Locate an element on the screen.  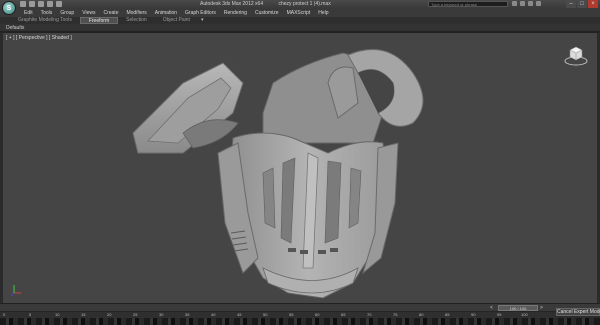
tick-label: 80 is located at coordinates (421, 314).